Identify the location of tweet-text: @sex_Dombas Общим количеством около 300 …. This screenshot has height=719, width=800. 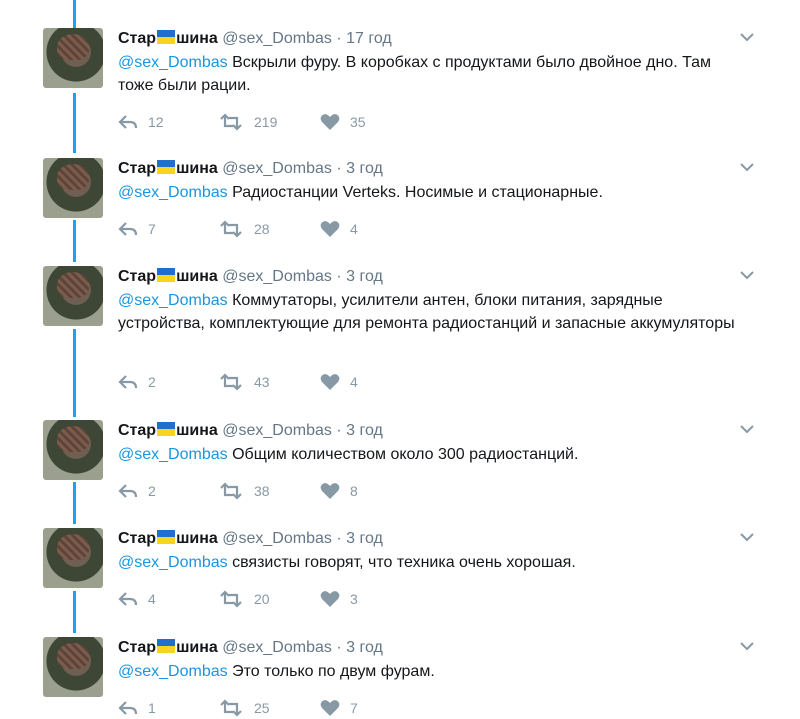
(348, 454).